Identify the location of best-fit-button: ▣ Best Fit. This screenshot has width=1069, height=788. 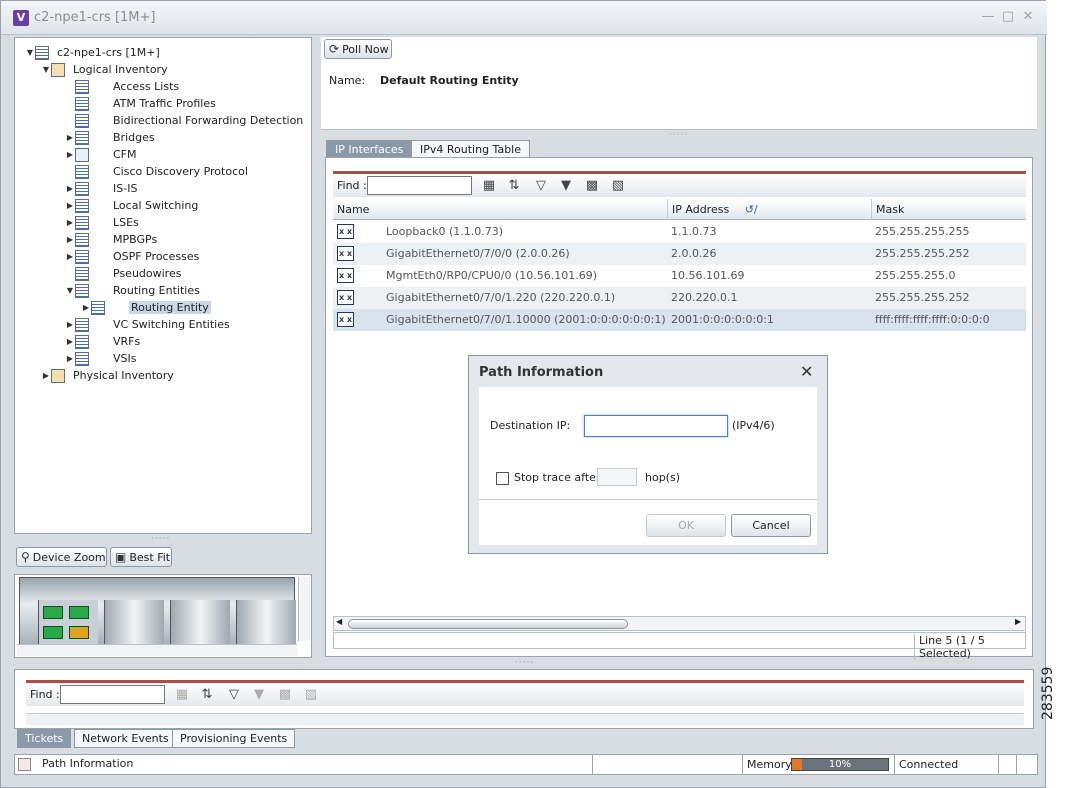
(141, 557).